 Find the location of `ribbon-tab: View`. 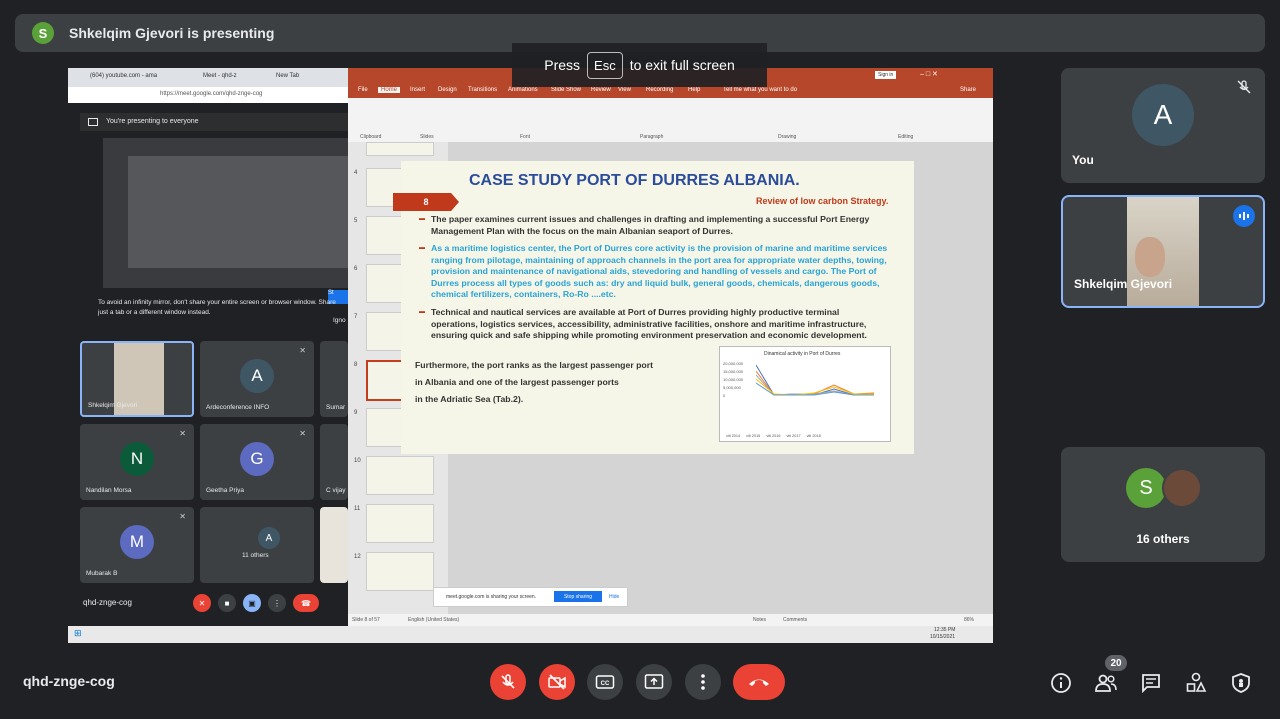

ribbon-tab: View is located at coordinates (624, 90).